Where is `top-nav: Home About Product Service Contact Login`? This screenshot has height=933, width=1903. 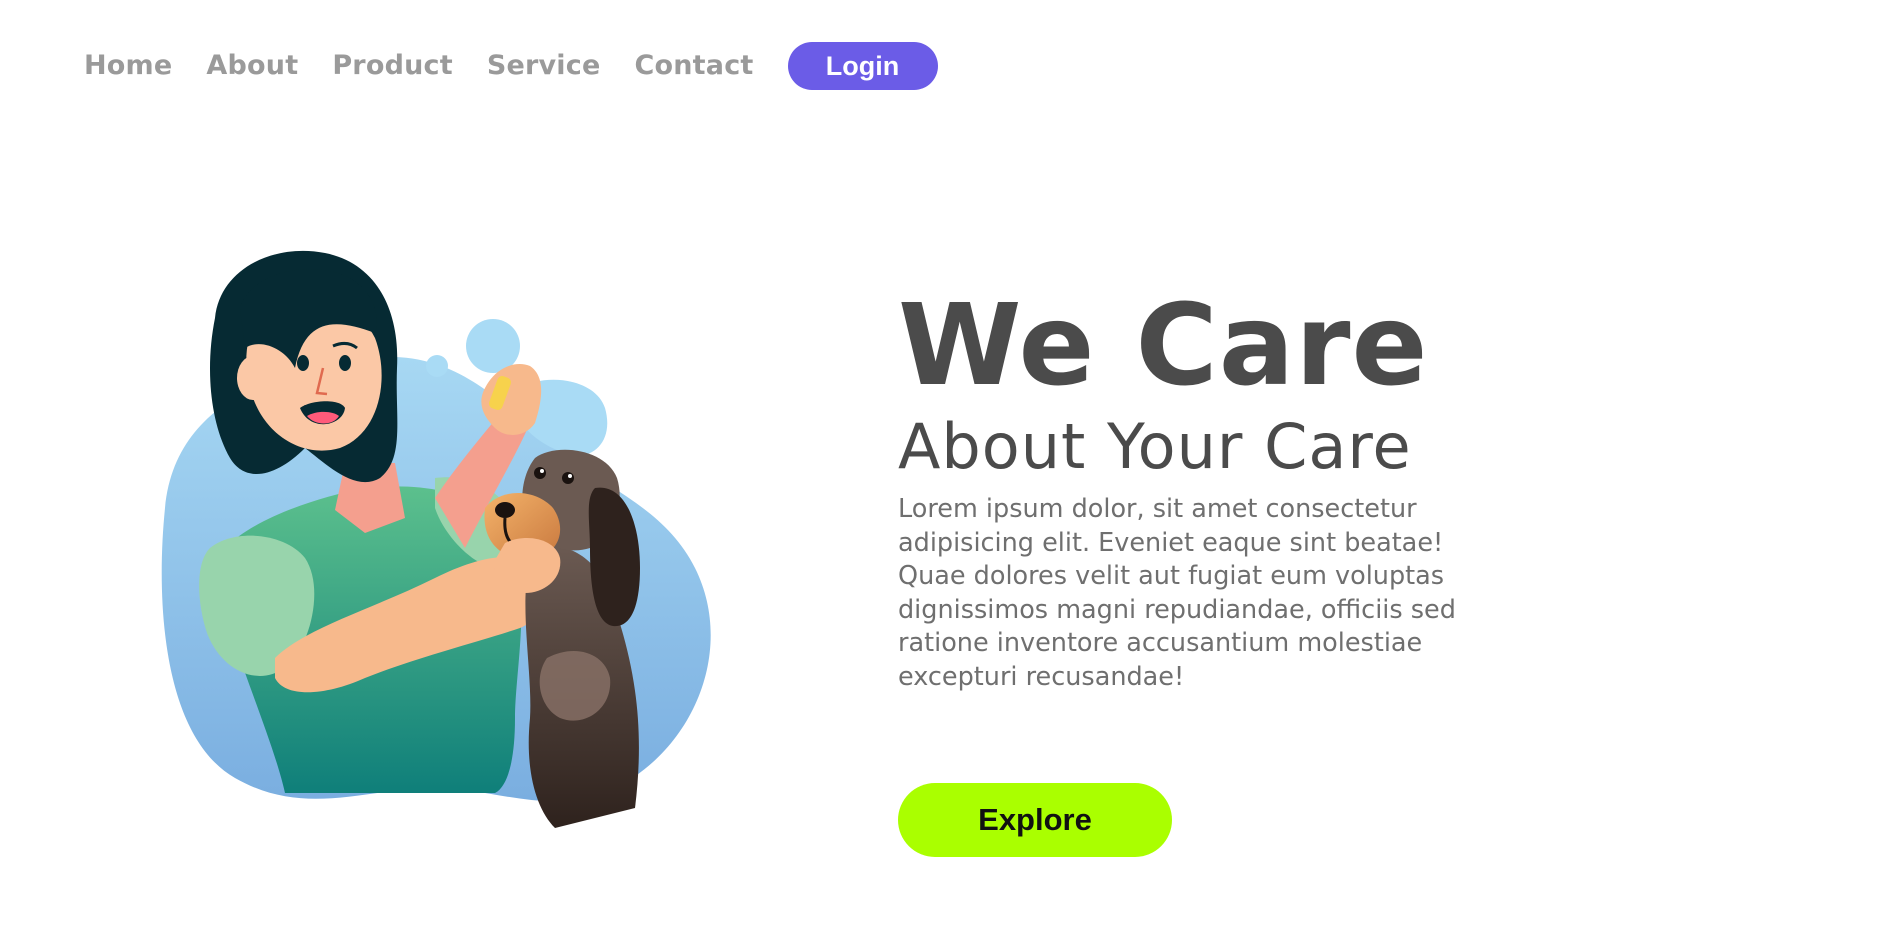
top-nav: Home About Product Service Contact Login is located at coordinates (511, 66).